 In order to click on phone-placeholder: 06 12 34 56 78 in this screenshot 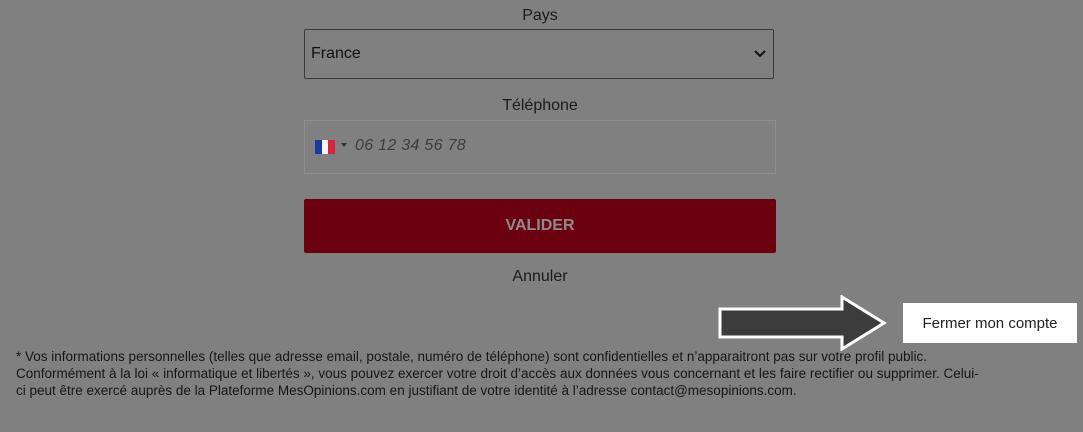, I will do `click(410, 146)`.